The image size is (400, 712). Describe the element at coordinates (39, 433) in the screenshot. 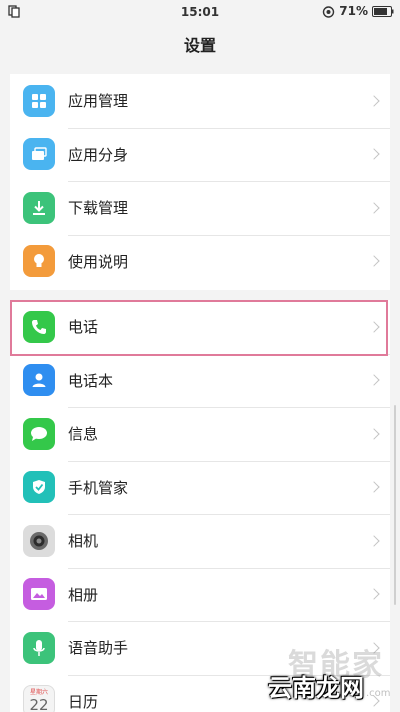

I see `message-icon` at that location.